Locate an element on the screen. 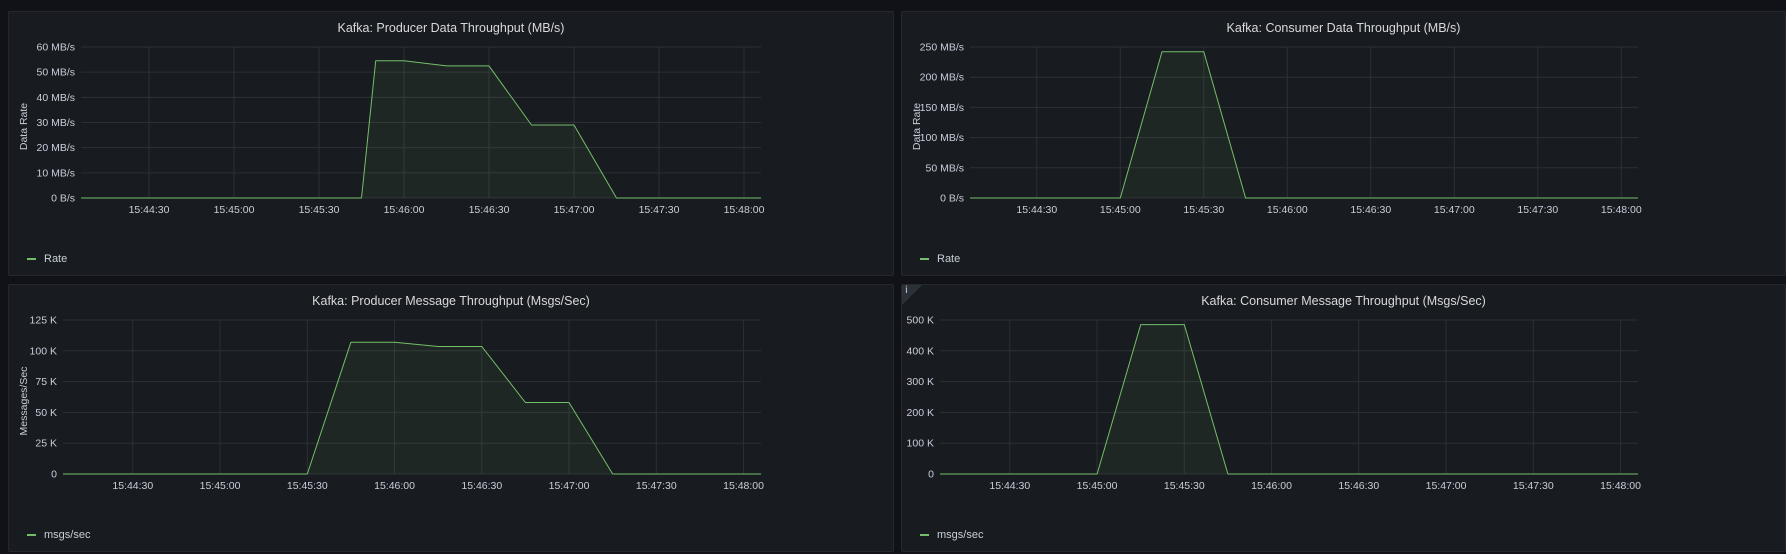 The image size is (1786, 554). y-tick-label: 50 K is located at coordinates (46, 413).